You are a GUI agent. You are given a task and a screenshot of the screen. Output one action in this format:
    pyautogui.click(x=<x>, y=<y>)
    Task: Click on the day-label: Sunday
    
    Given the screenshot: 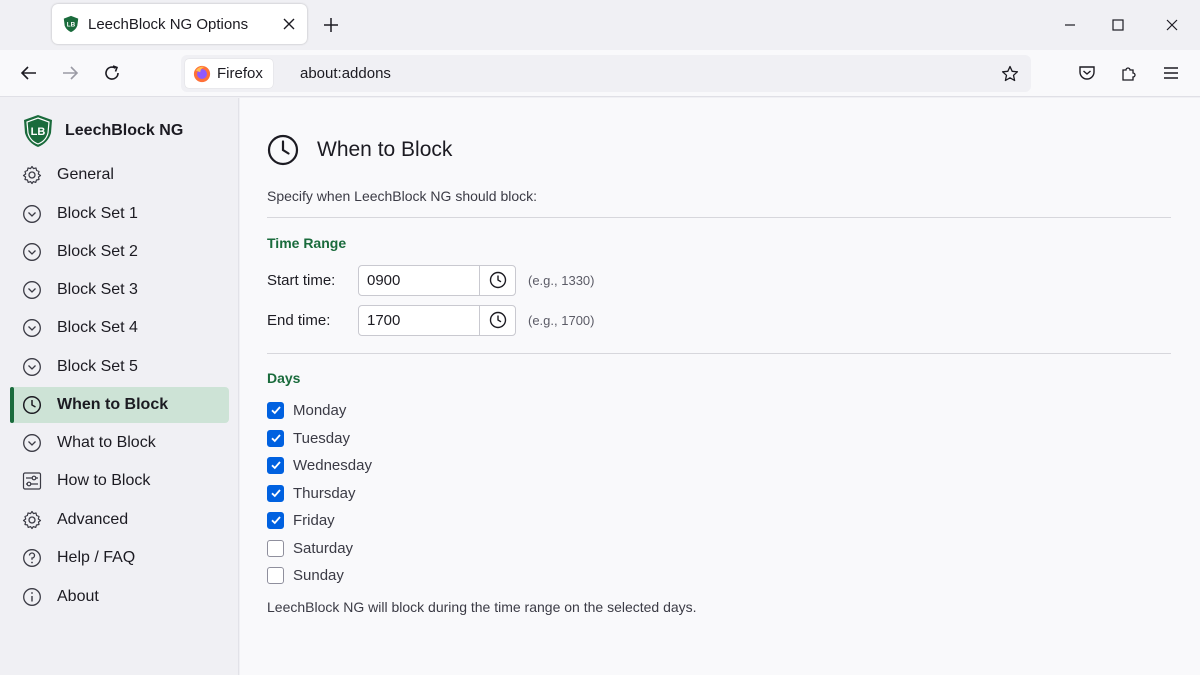 What is the action you would take?
    pyautogui.click(x=318, y=575)
    